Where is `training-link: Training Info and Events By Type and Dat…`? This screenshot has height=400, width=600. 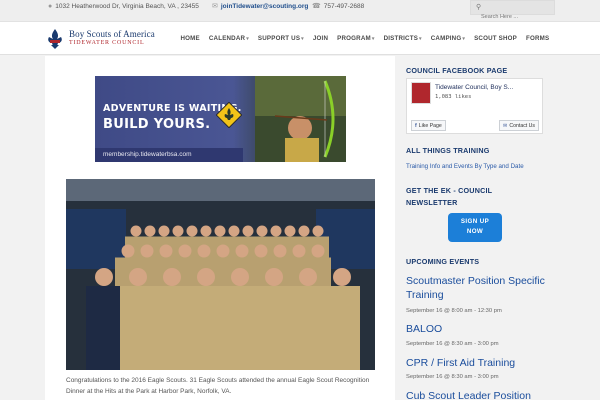 training-link: Training Info and Events By Type and Dat… is located at coordinates (465, 166).